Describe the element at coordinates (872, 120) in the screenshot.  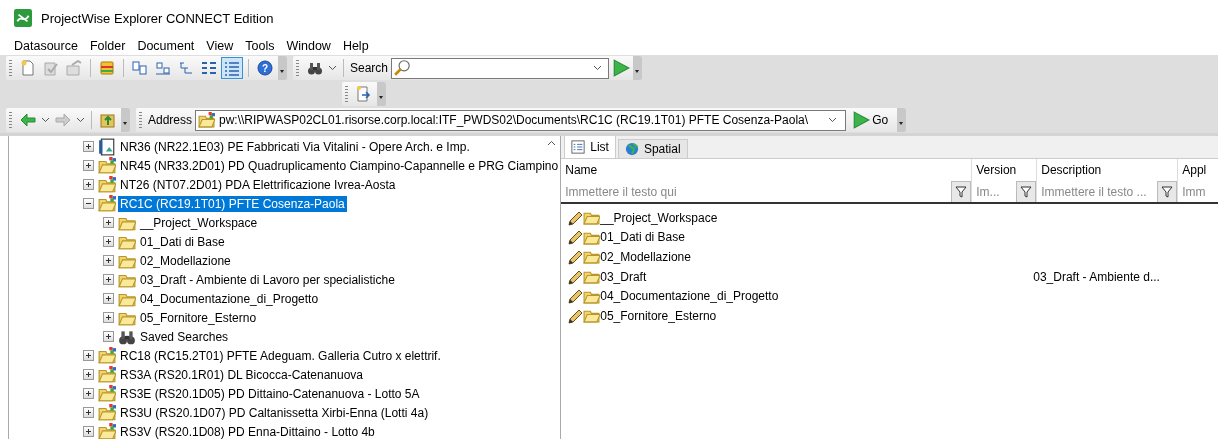
I see `go-button: Go` at that location.